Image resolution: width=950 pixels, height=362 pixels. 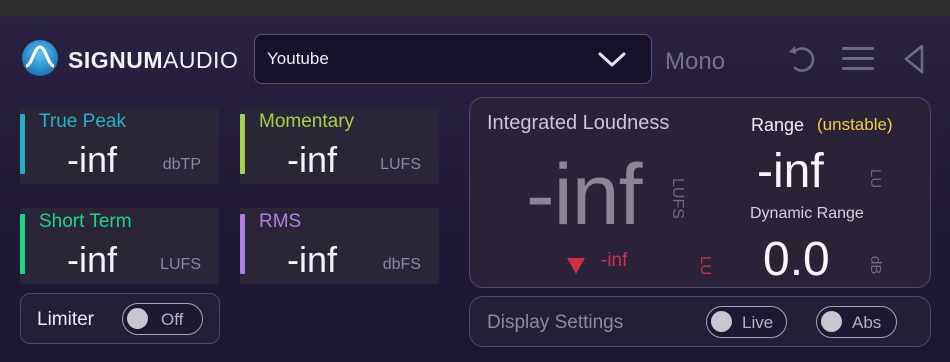 I want to click on dynamic-range-label: Dynamic Range, so click(x=807, y=213).